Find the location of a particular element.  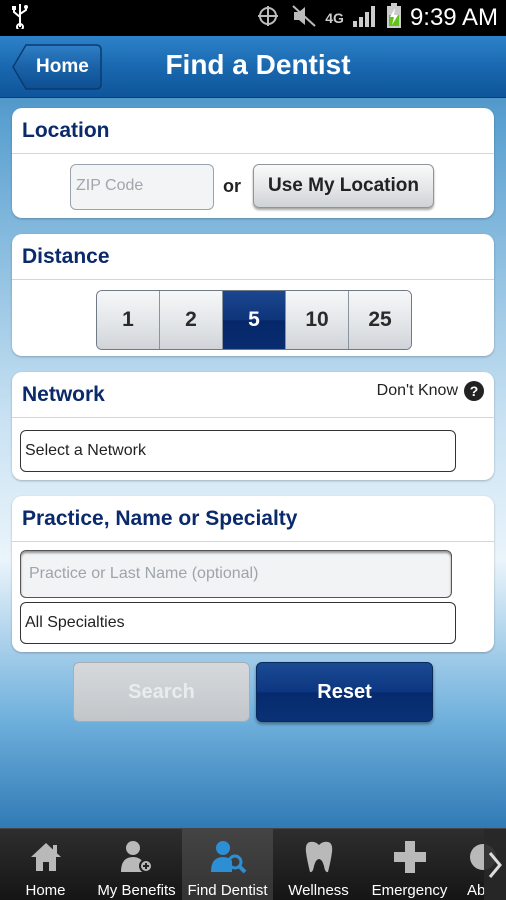

status-bar: 4G 9:39 AM is located at coordinates (253, 18).